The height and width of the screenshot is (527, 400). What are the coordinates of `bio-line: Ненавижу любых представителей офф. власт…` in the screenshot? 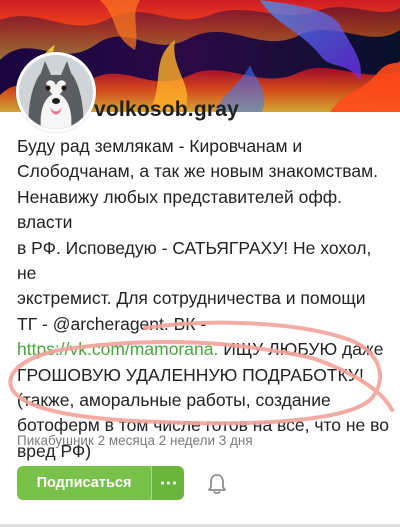 It's located at (179, 209).